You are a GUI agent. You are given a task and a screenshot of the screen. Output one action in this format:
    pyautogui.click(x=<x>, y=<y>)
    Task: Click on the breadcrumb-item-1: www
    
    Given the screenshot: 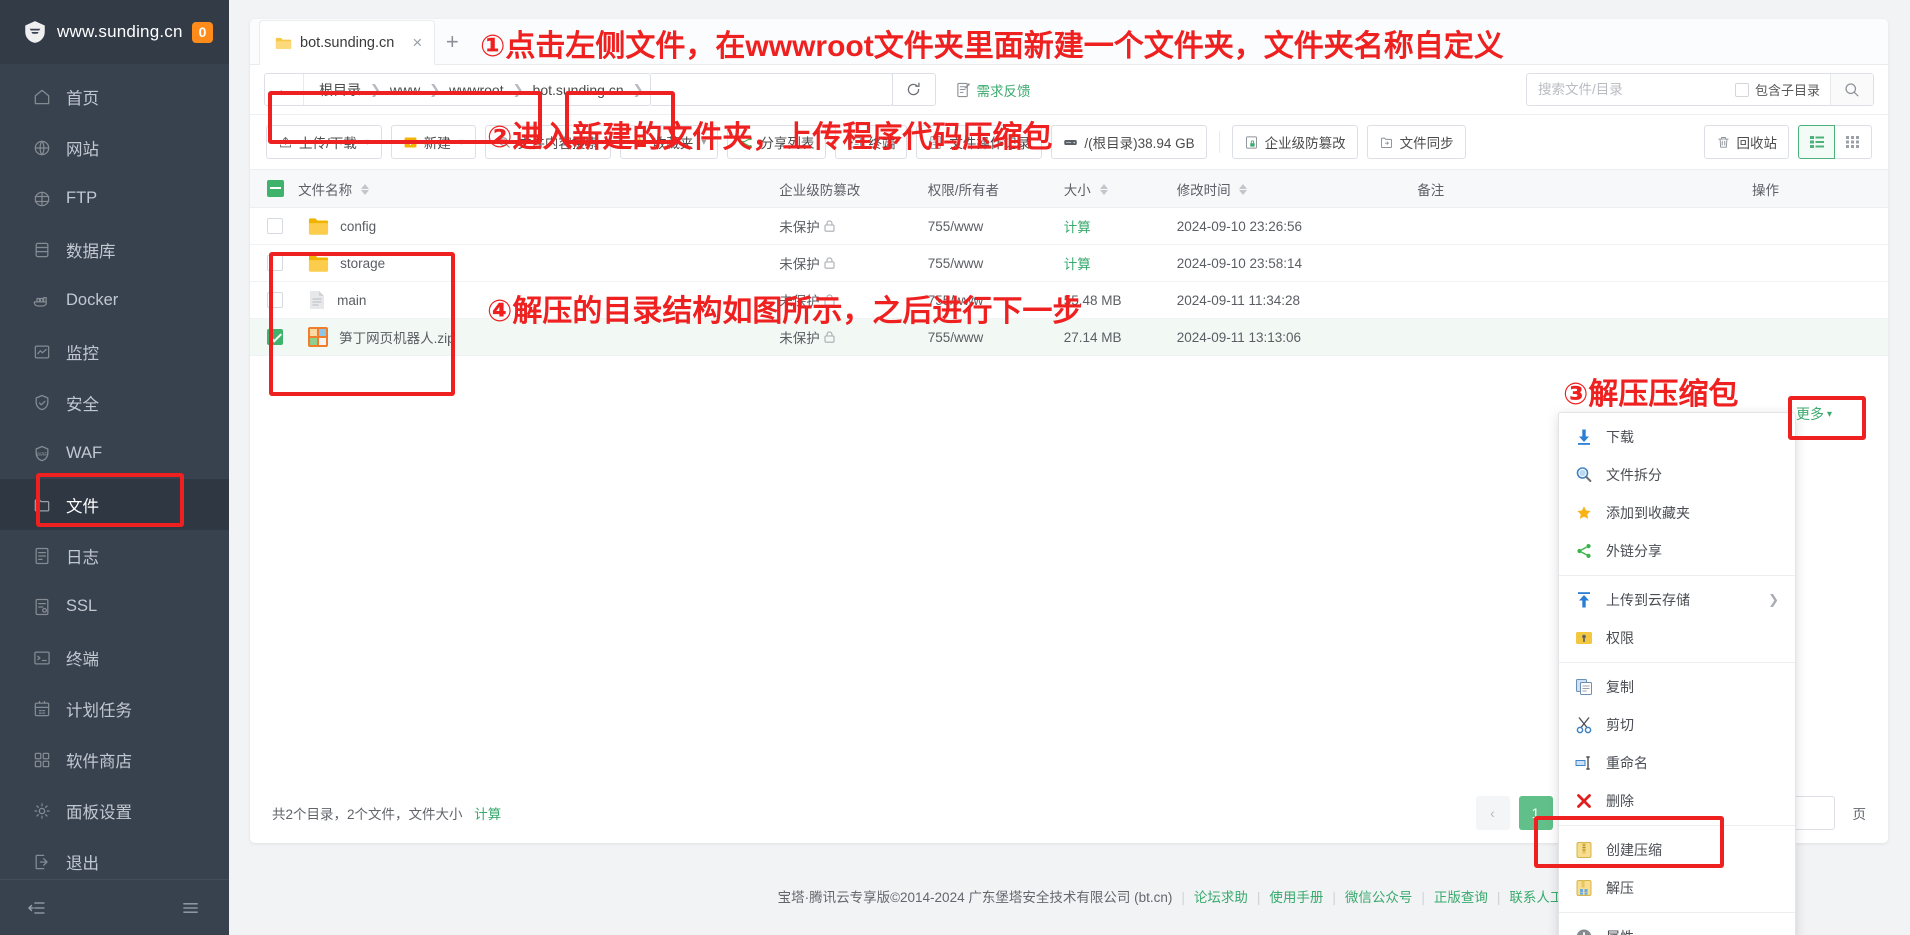 What is the action you would take?
    pyautogui.click(x=405, y=90)
    